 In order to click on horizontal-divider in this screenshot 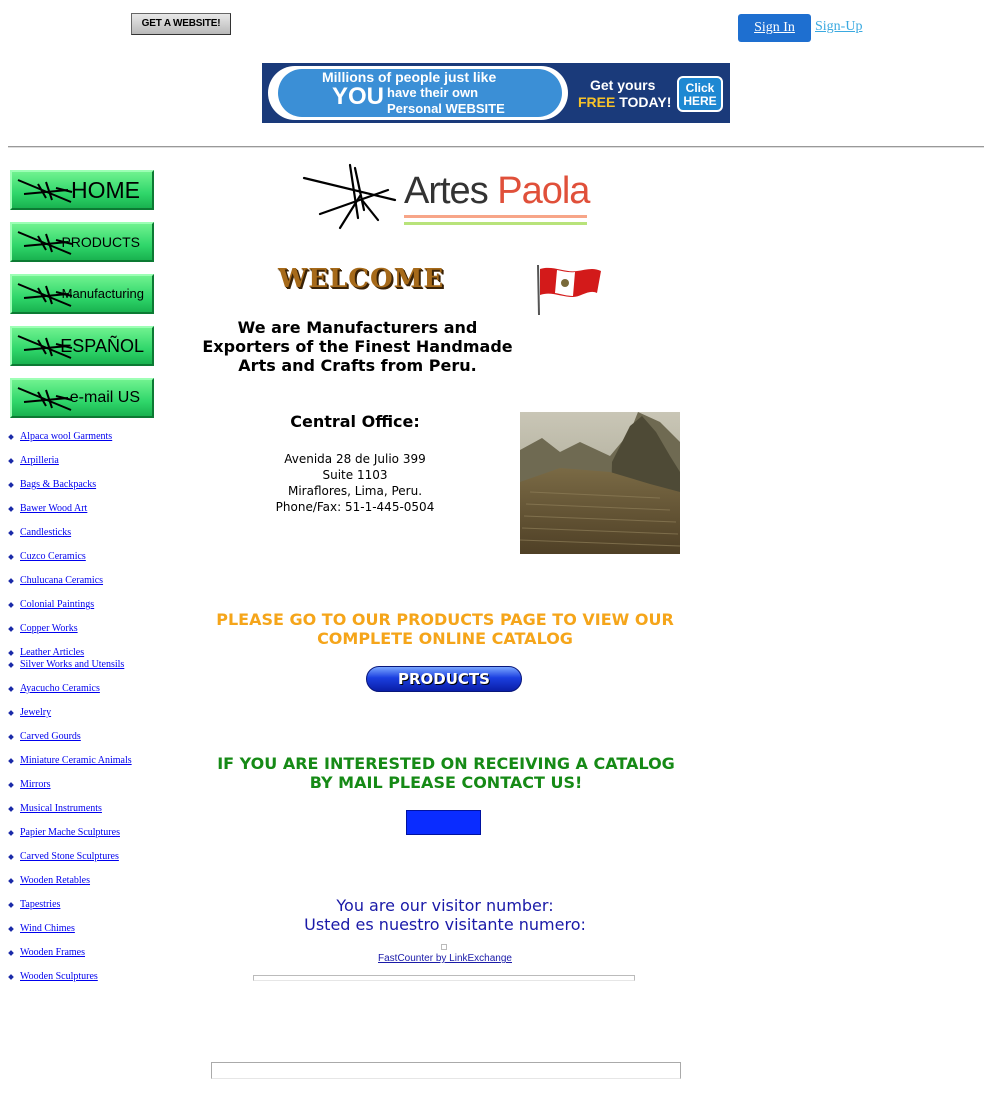, I will do `click(496, 147)`.